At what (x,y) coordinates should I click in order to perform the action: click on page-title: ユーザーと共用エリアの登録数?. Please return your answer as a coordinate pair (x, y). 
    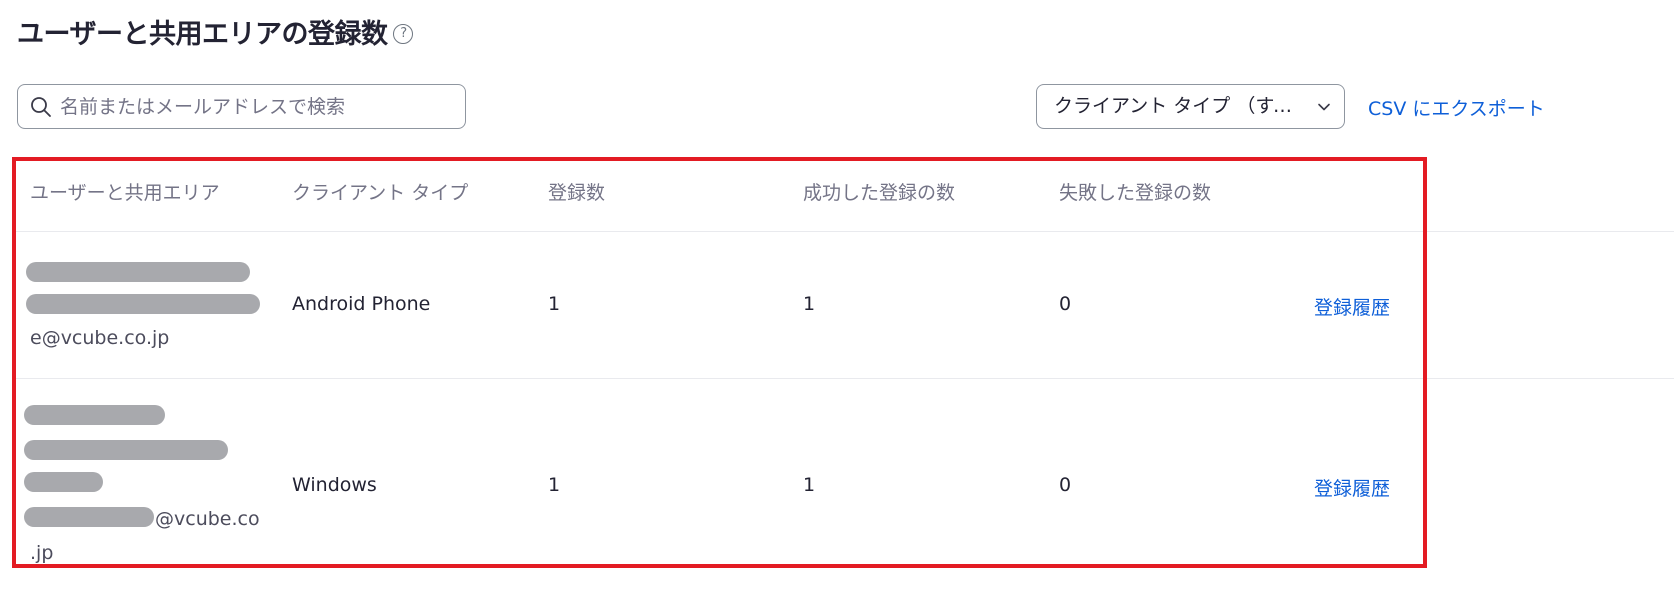
    Looking at the image, I should click on (215, 31).